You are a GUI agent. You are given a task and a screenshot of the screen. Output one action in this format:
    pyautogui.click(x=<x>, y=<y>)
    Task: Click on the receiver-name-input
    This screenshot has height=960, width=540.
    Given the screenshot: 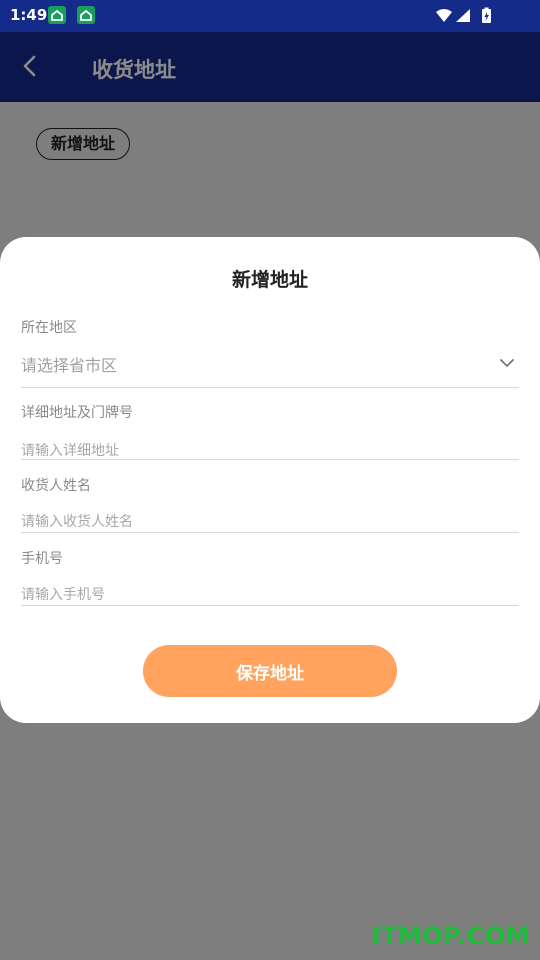 What is the action you would take?
    pyautogui.click(x=270, y=522)
    